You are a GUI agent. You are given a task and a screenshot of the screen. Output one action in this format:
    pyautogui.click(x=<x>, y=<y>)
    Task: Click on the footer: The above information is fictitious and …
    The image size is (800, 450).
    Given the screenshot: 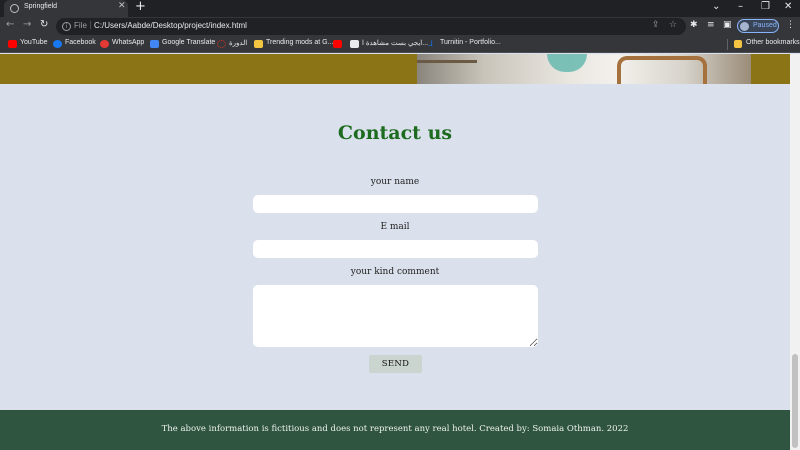 What is the action you would take?
    pyautogui.click(x=395, y=430)
    